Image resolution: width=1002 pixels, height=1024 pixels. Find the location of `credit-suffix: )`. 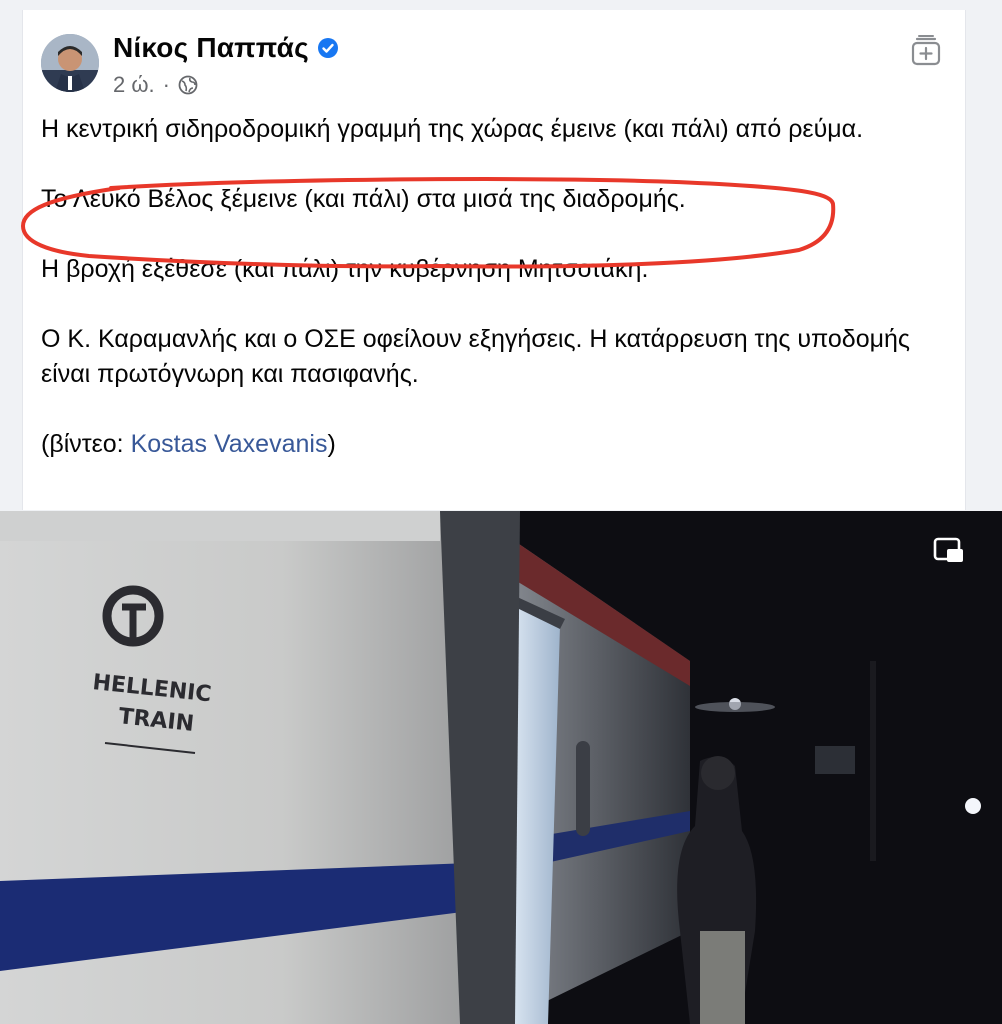

credit-suffix: ) is located at coordinates (331, 444).